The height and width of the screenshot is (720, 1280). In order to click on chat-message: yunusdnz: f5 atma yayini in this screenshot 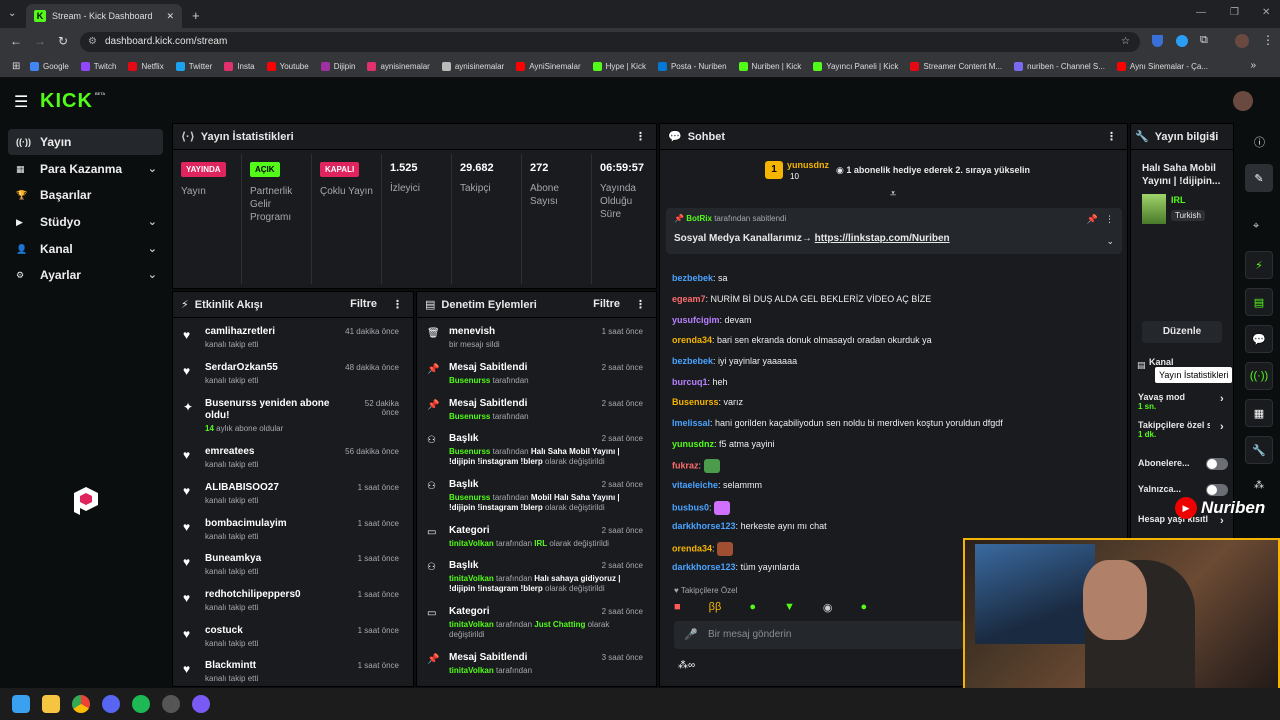, I will do `click(723, 444)`.